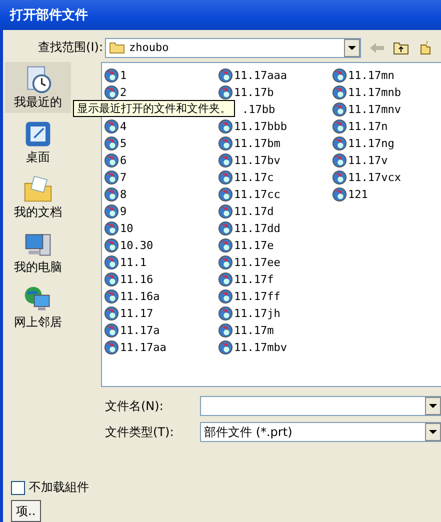 This screenshot has width=441, height=522. I want to click on places-item: 我的文档, so click(38, 197).